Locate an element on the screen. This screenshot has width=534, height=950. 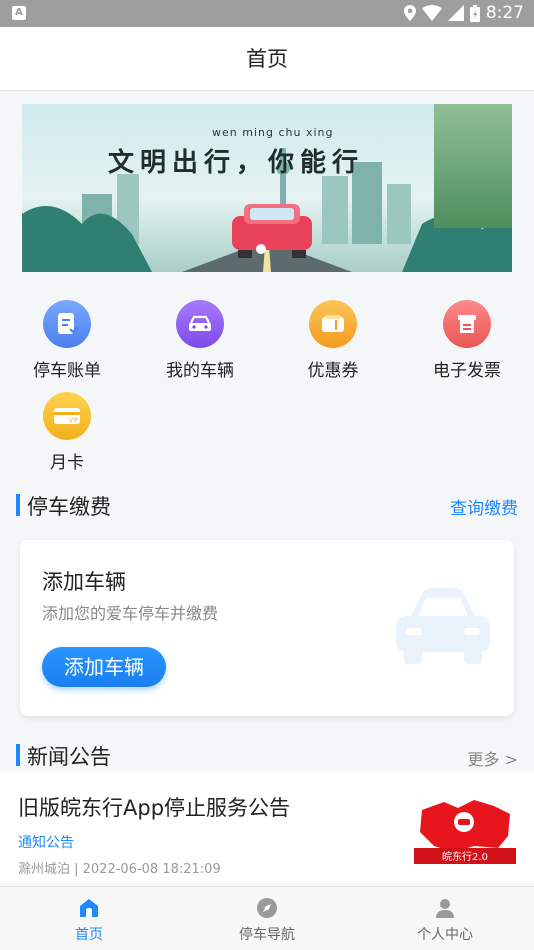
section-title: 停车缴费 is located at coordinates (69, 507).